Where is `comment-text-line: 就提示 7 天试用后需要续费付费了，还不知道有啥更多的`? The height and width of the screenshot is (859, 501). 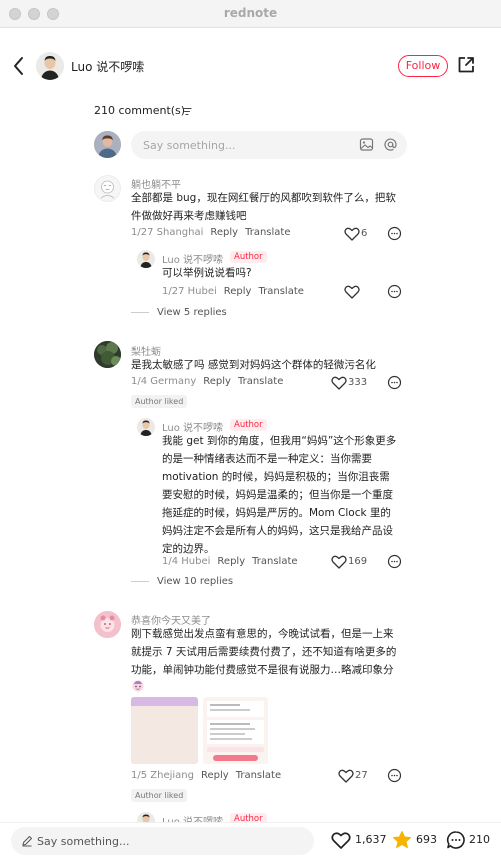 comment-text-line: 就提示 7 天试用后需要续费付费了，还不知道有啥更多的 is located at coordinates (264, 652).